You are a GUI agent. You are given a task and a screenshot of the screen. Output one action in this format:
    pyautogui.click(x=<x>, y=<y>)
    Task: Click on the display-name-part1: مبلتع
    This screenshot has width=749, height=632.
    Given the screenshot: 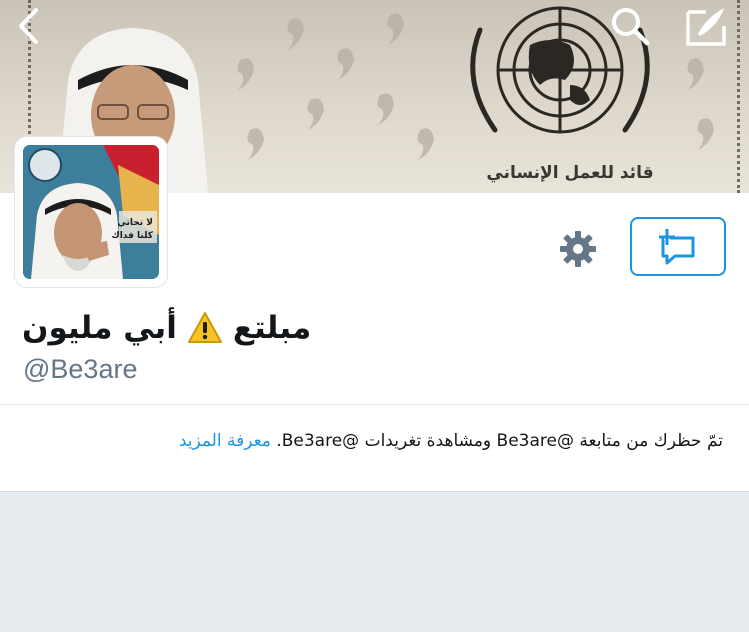 What is the action you would take?
    pyautogui.click(x=272, y=328)
    